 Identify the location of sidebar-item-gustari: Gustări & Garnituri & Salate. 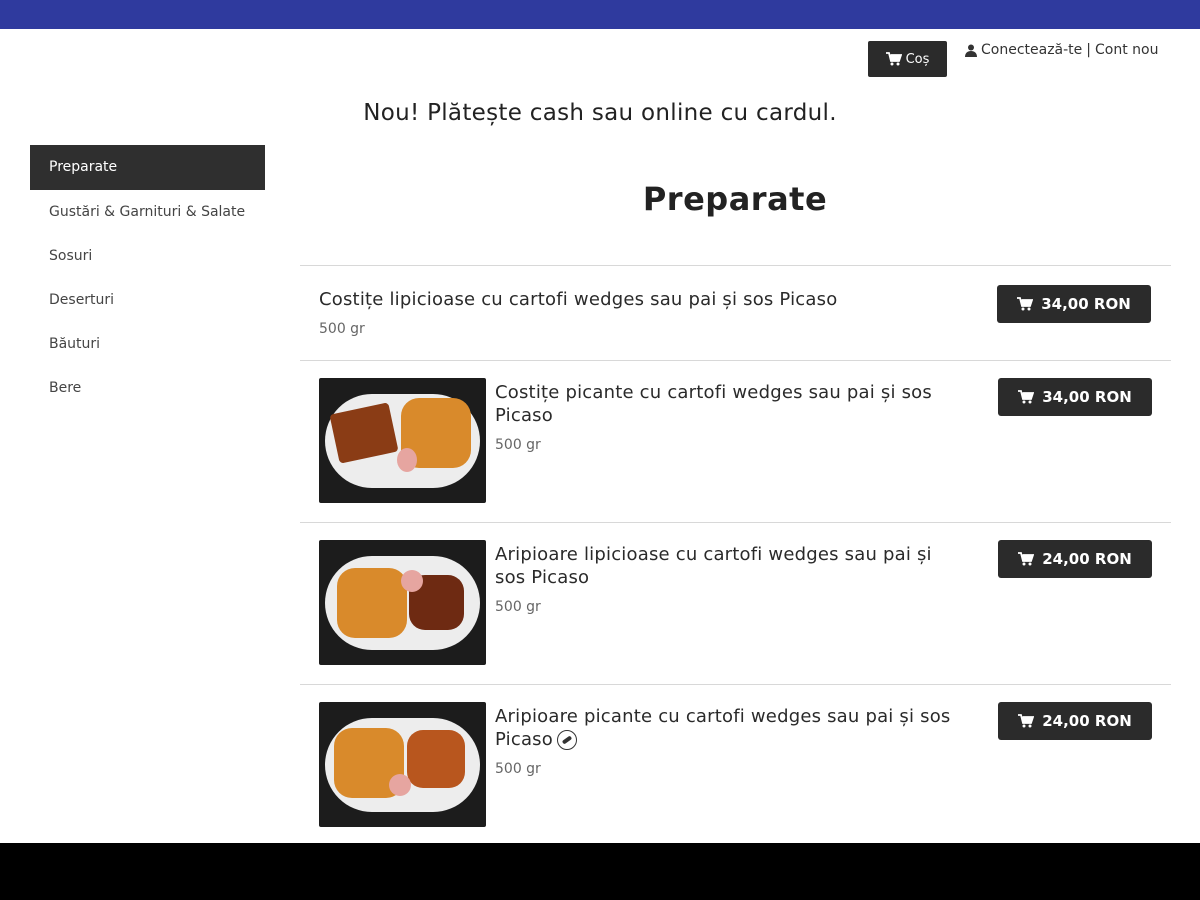
(147, 212).